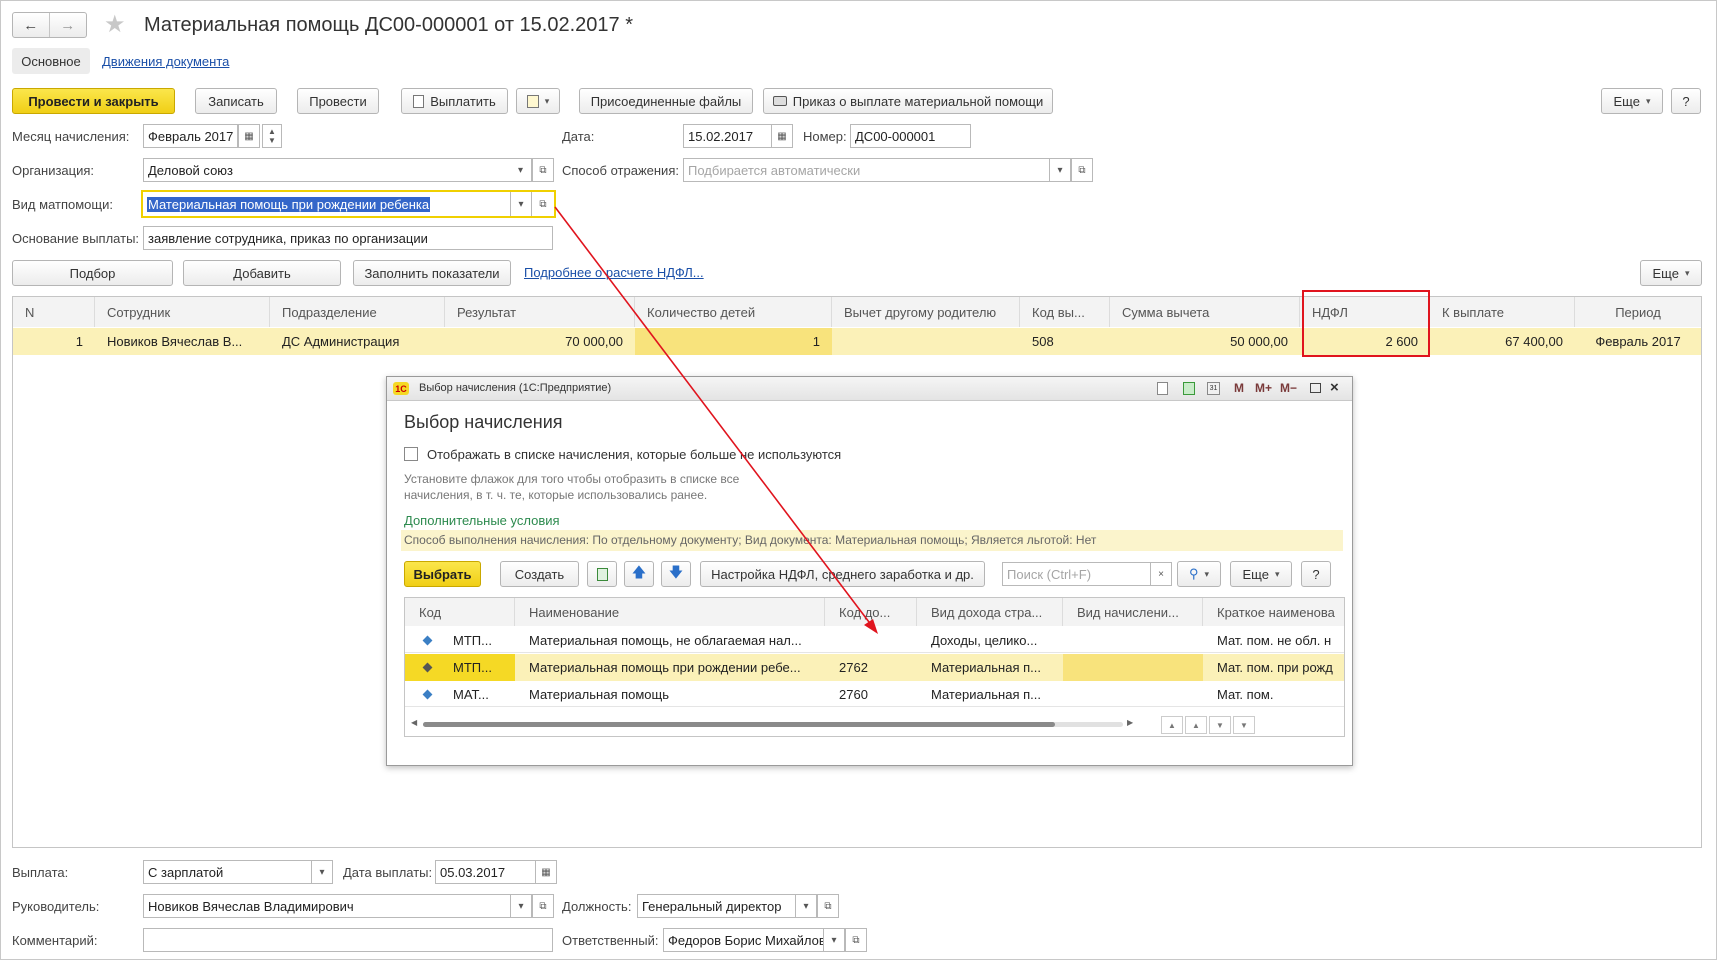 This screenshot has height=960, width=1717. I want to click on help-button: ?, so click(1686, 101).